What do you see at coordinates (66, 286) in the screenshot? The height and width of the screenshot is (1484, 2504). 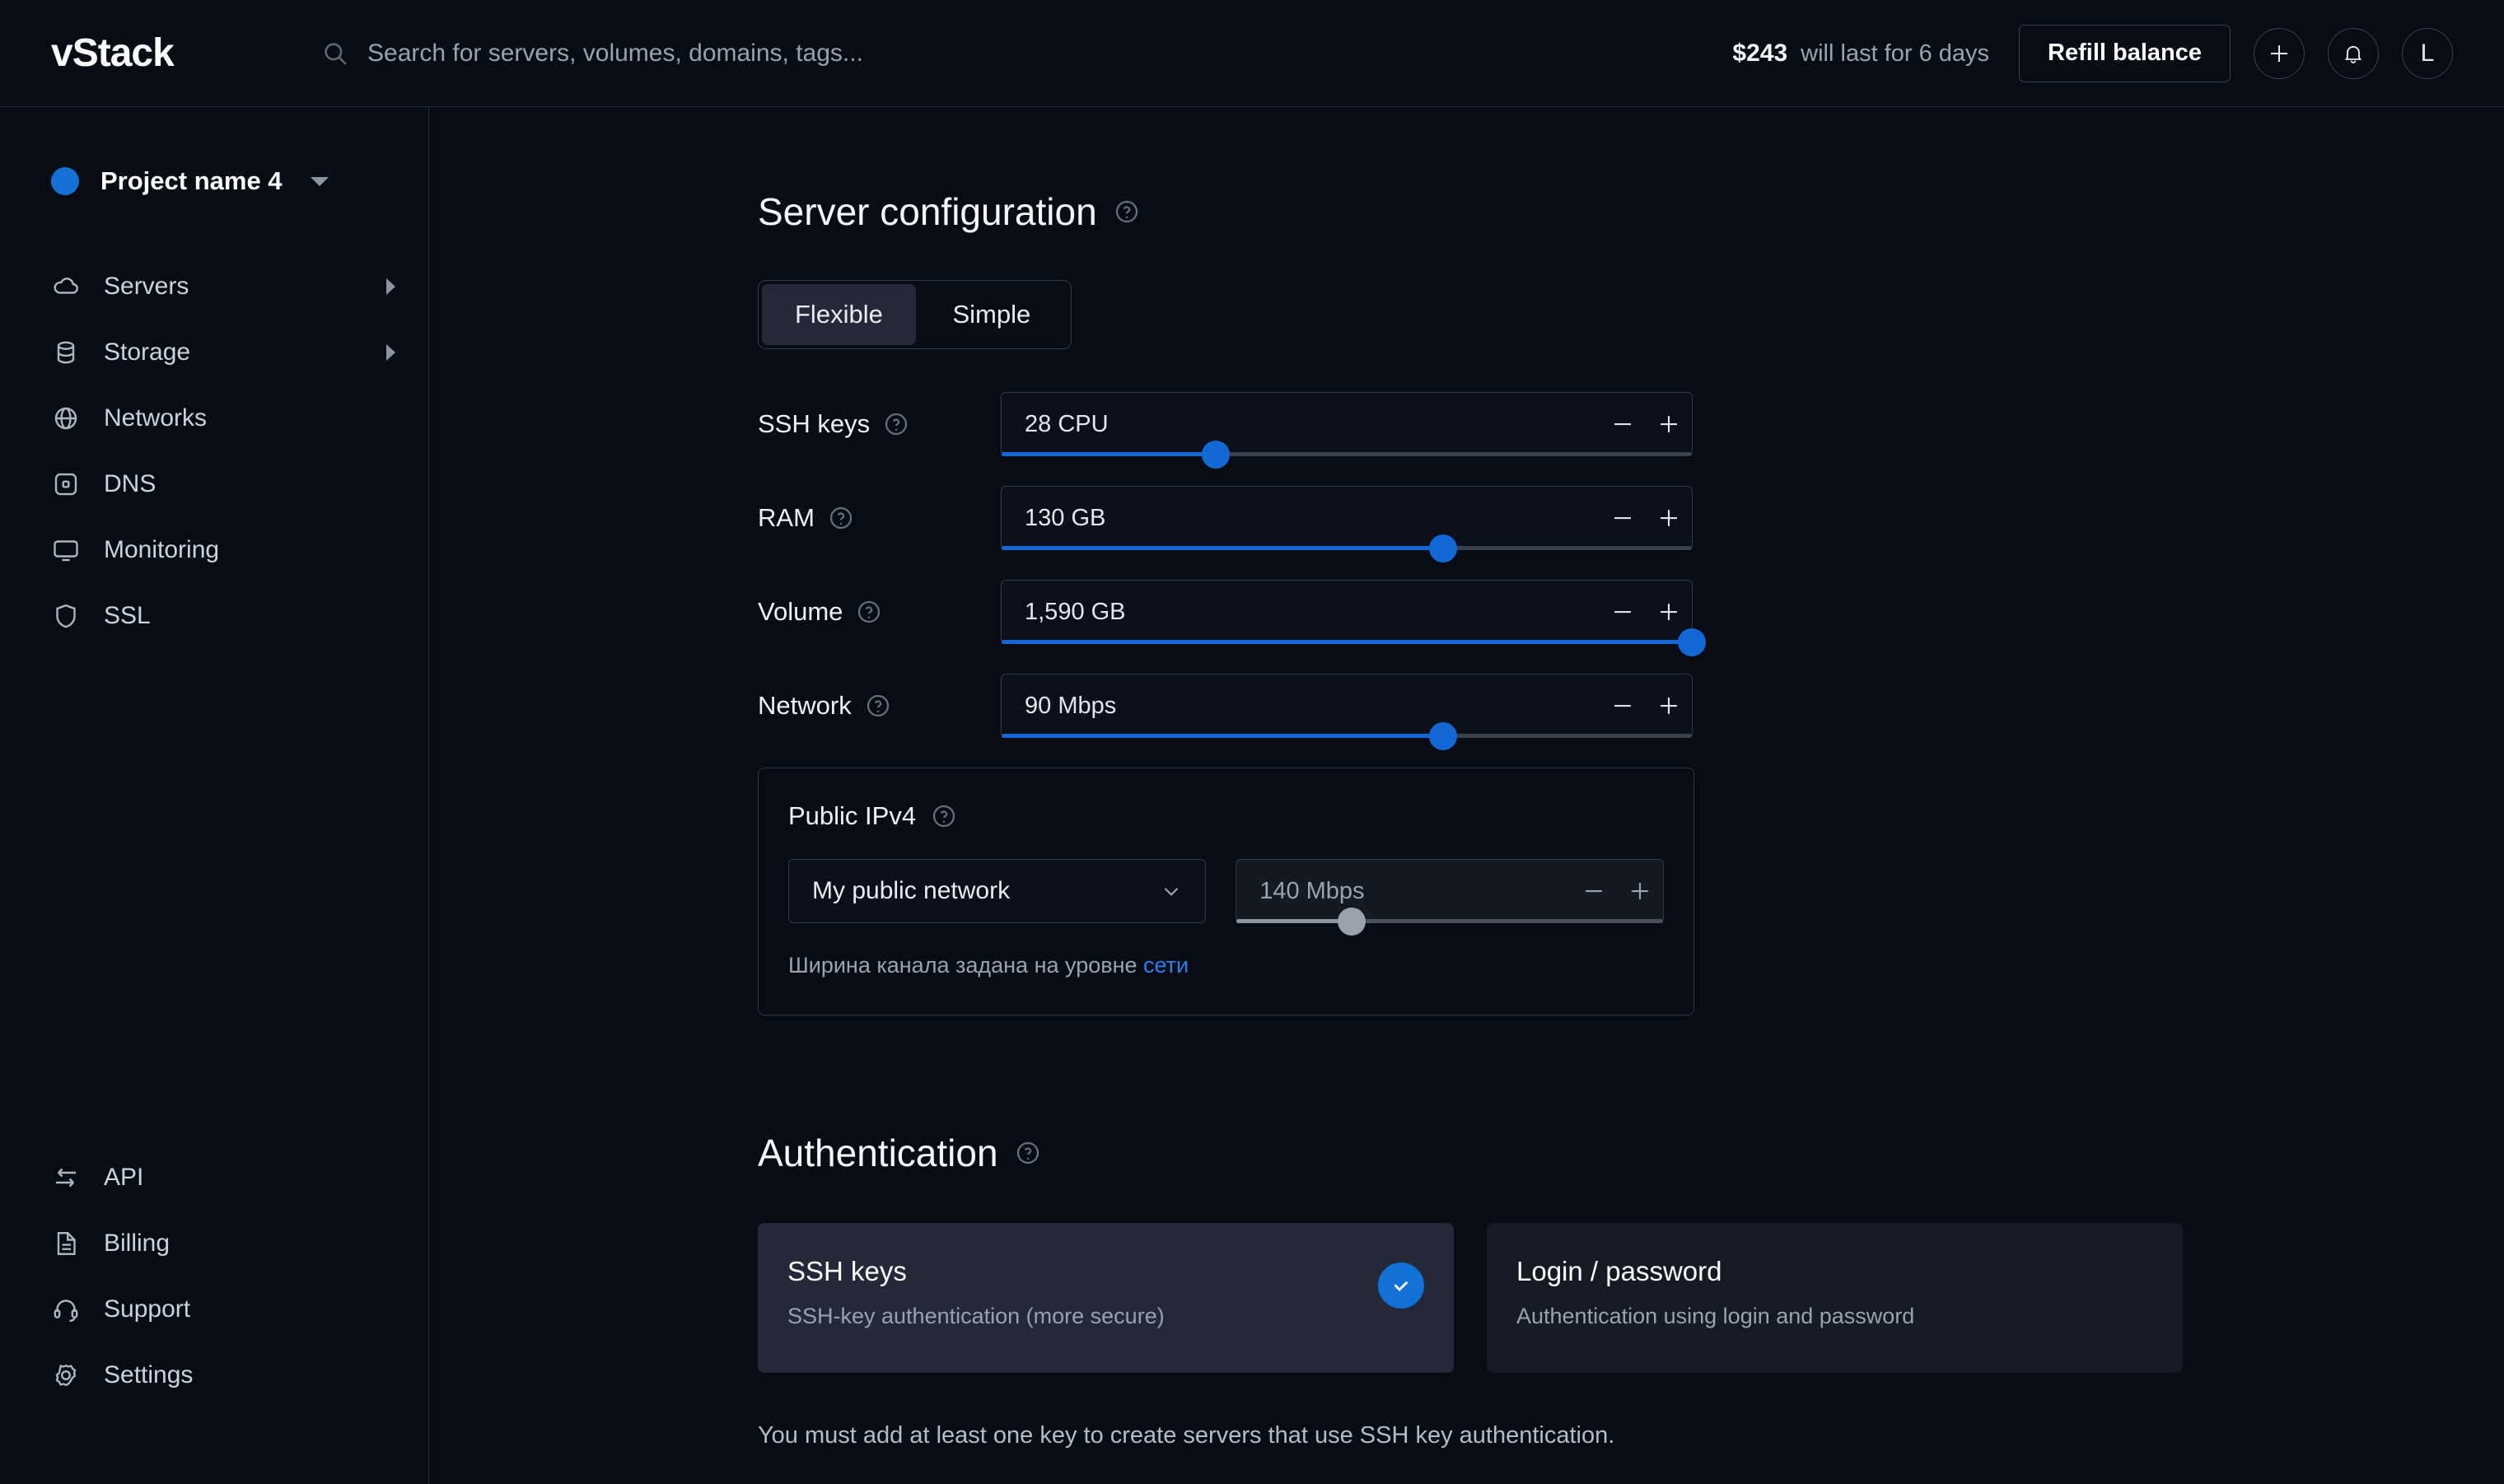 I see `cloud-icon` at bounding box center [66, 286].